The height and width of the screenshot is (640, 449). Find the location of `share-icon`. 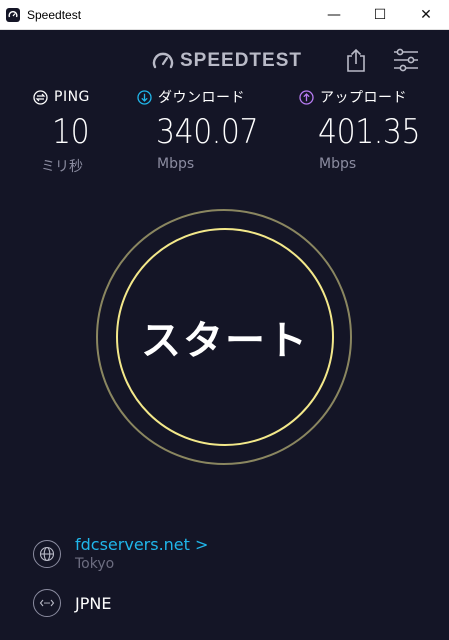

share-icon is located at coordinates (356, 60).